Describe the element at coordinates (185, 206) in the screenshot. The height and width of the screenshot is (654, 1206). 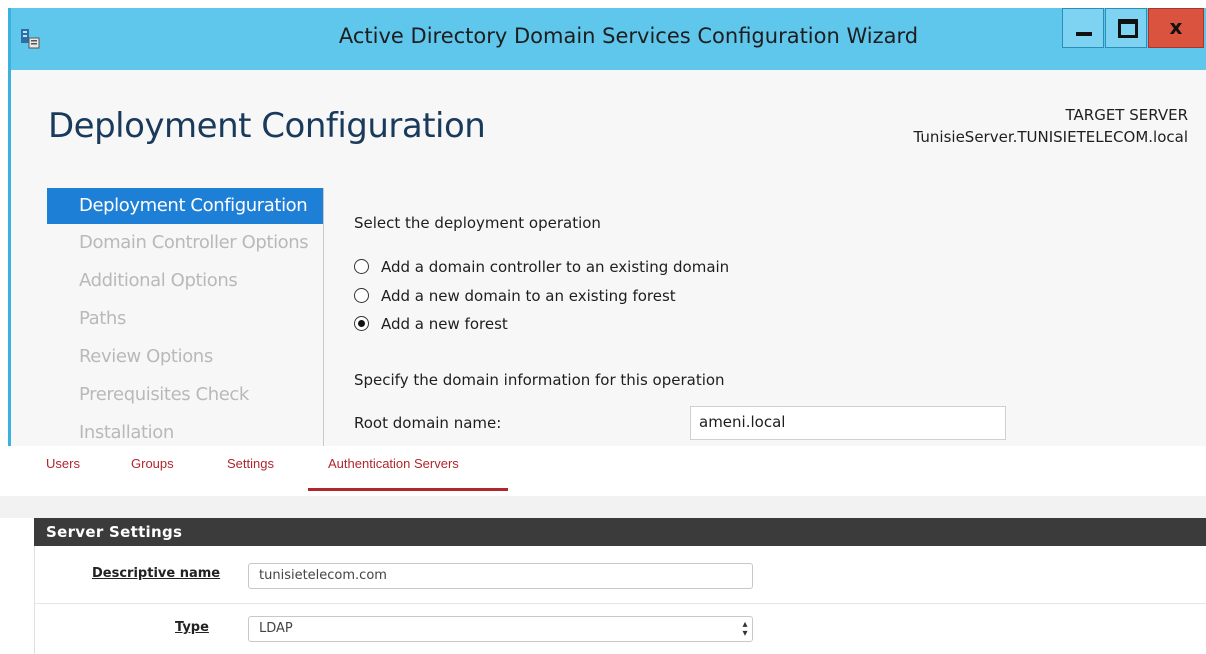
I see `step-deployment-configuration: Deployment Configuration` at that location.